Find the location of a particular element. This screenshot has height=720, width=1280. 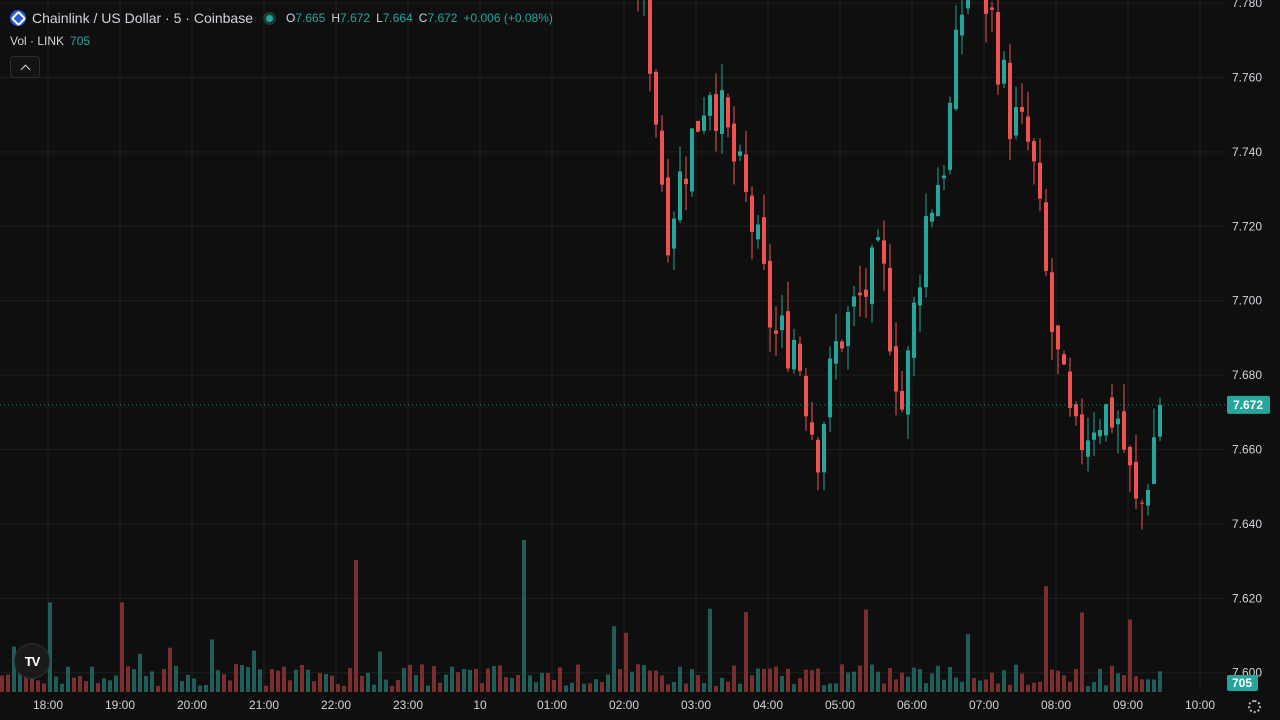

ohlc-high-value: 7.672 is located at coordinates (355, 18).